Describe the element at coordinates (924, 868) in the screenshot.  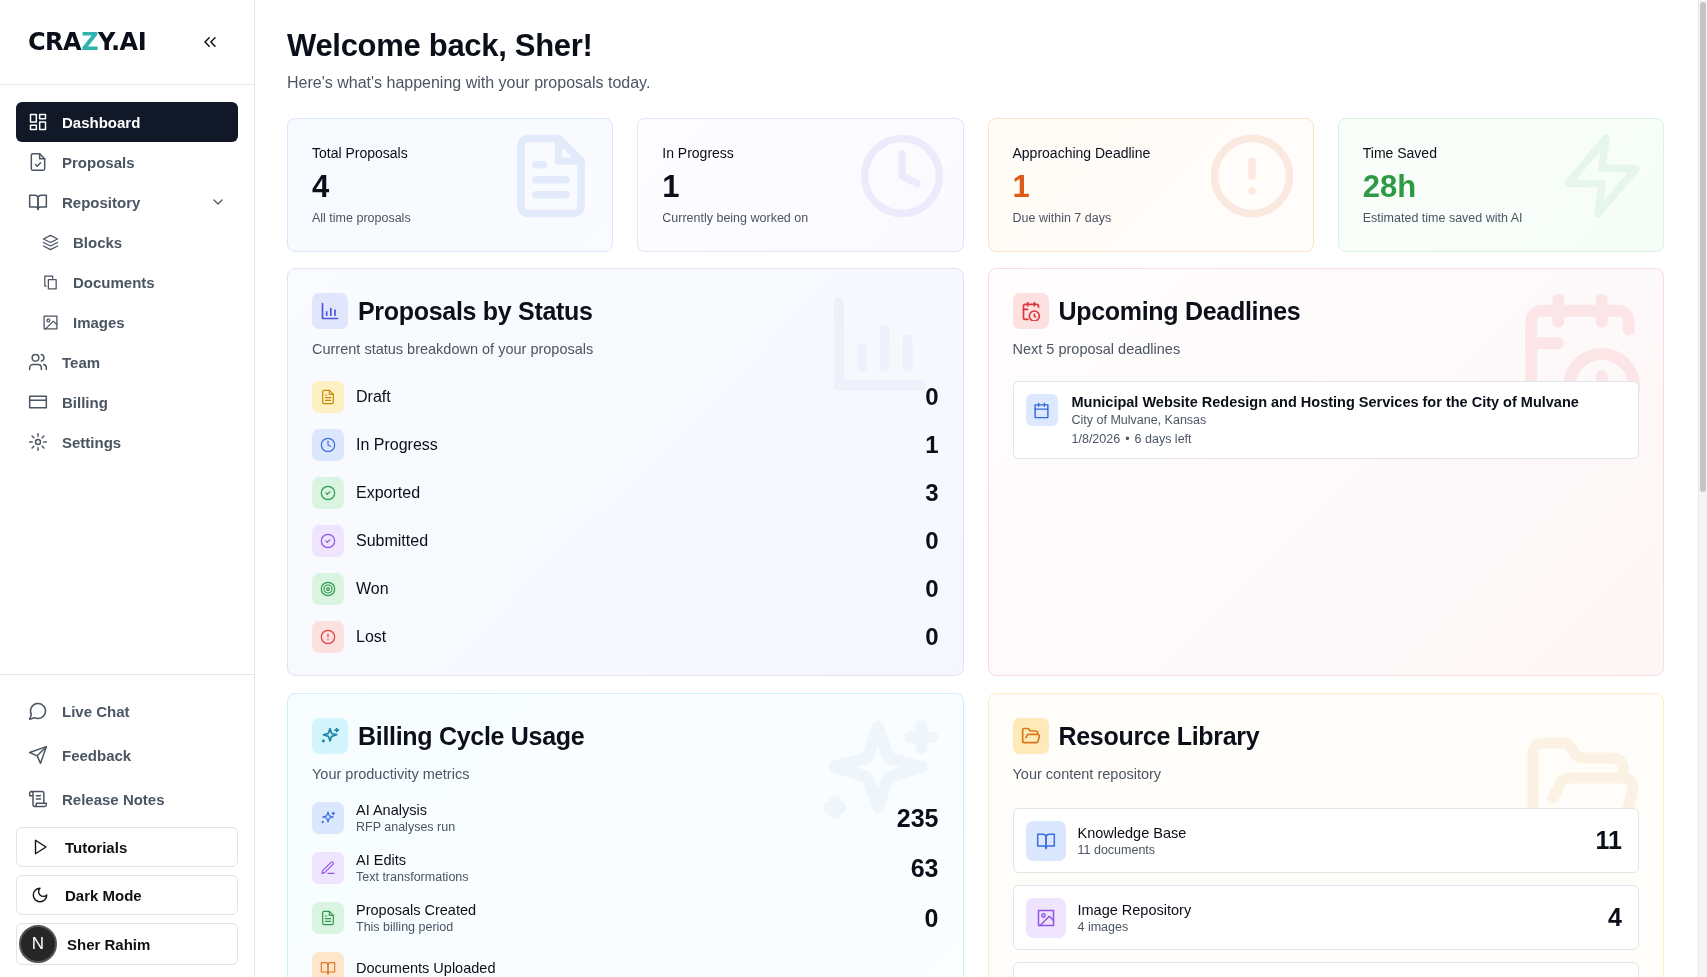
I see `metric-value: 63` at that location.